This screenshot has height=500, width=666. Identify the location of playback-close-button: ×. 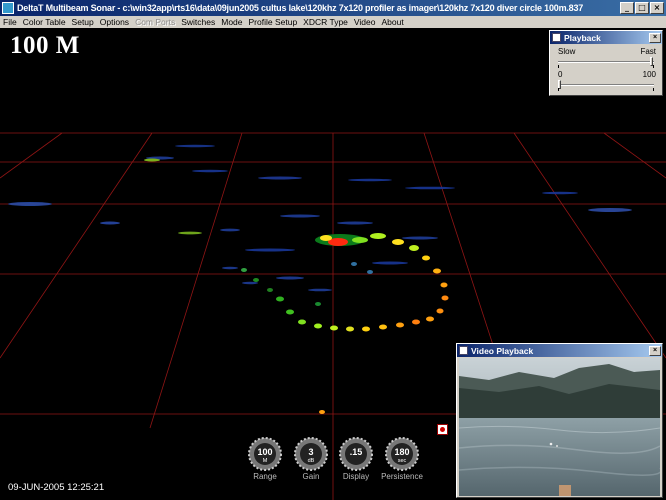
(655, 37).